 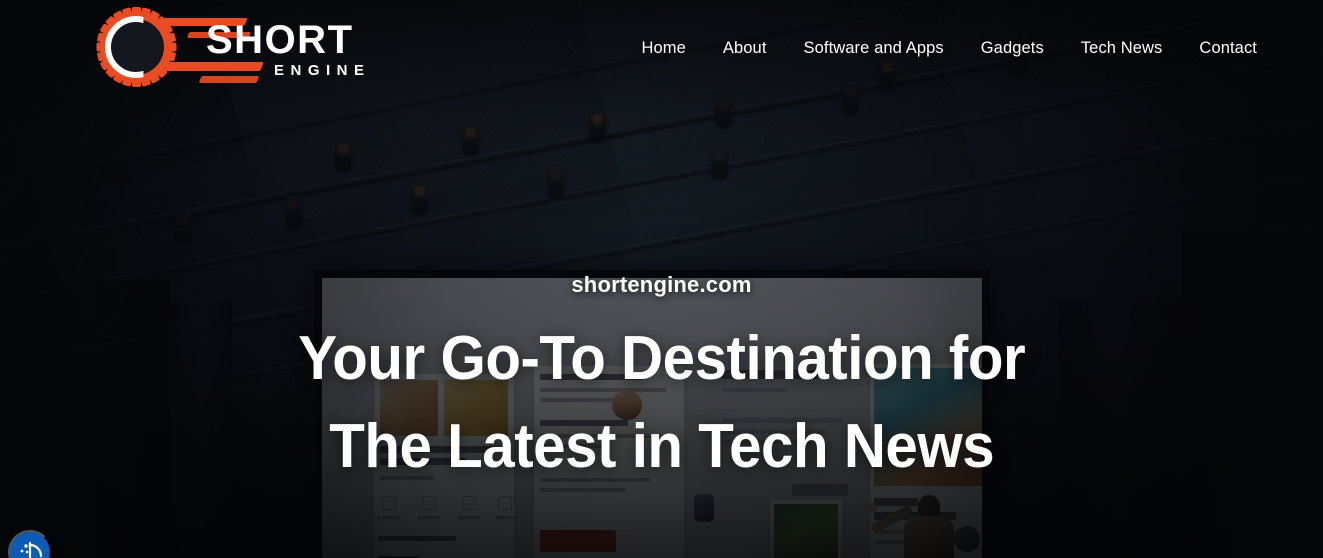 I want to click on logo-primary-text: SHORT, so click(x=280, y=40).